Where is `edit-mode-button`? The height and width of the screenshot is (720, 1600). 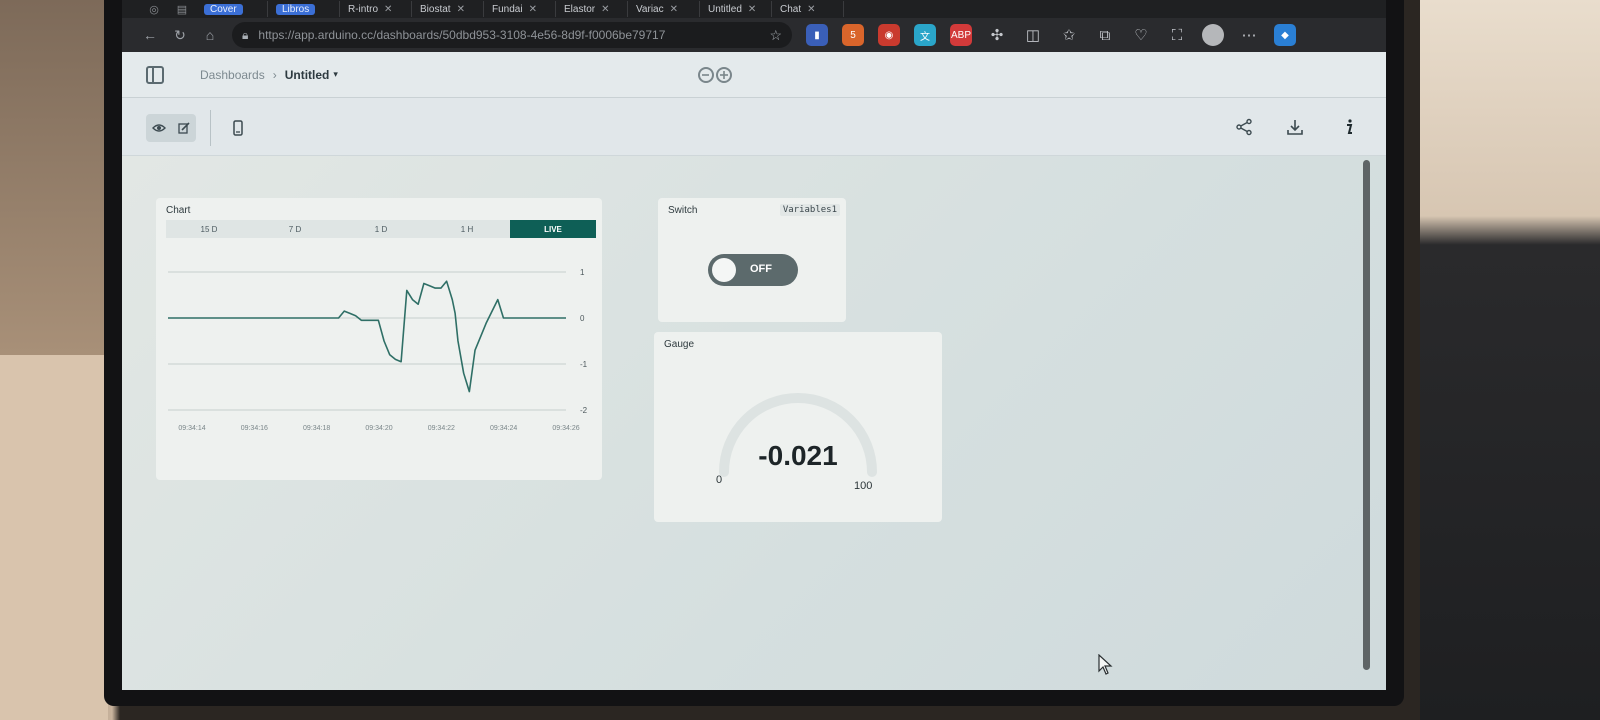
edit-mode-button is located at coordinates (183, 128).